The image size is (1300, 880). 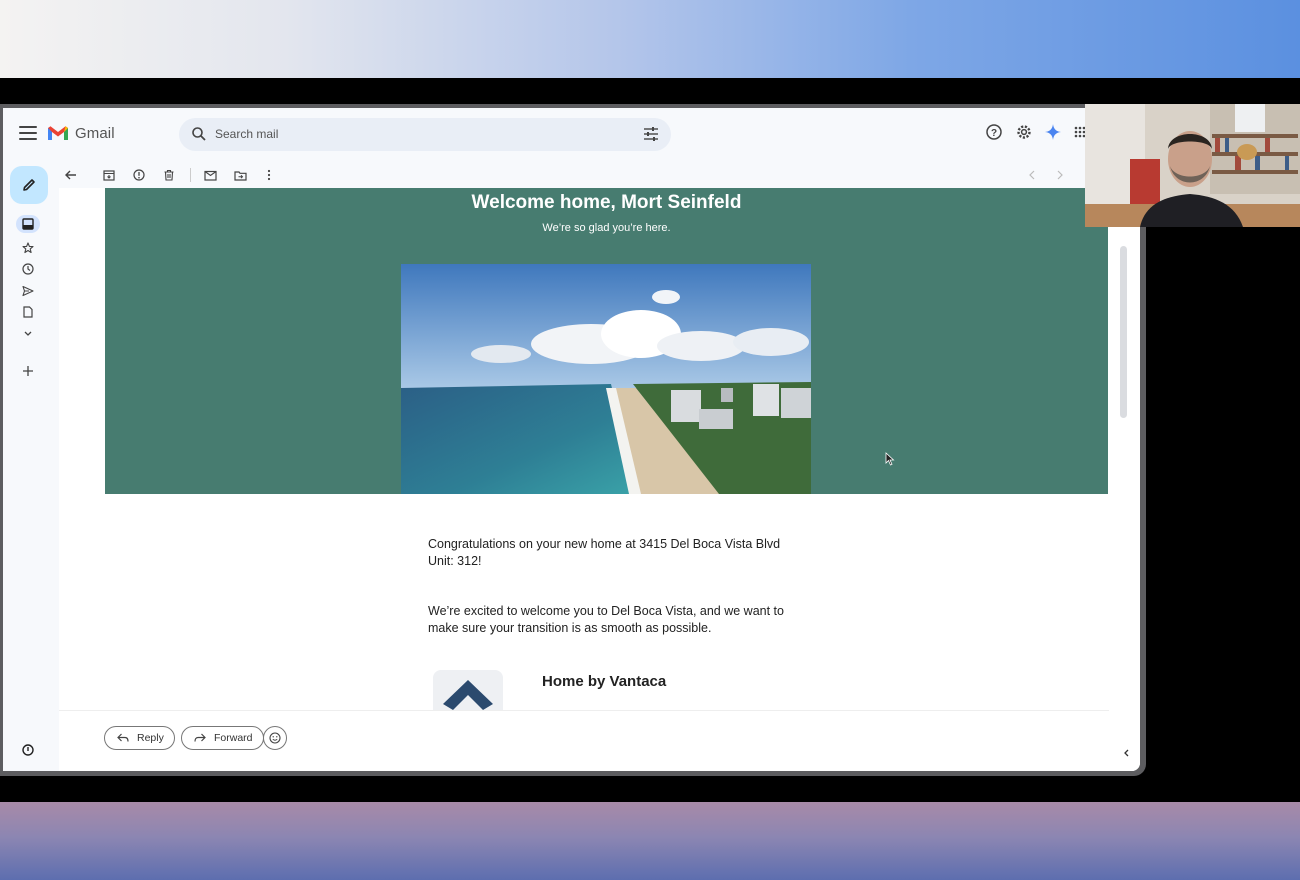 What do you see at coordinates (415, 134) in the screenshot?
I see `search-input` at bounding box center [415, 134].